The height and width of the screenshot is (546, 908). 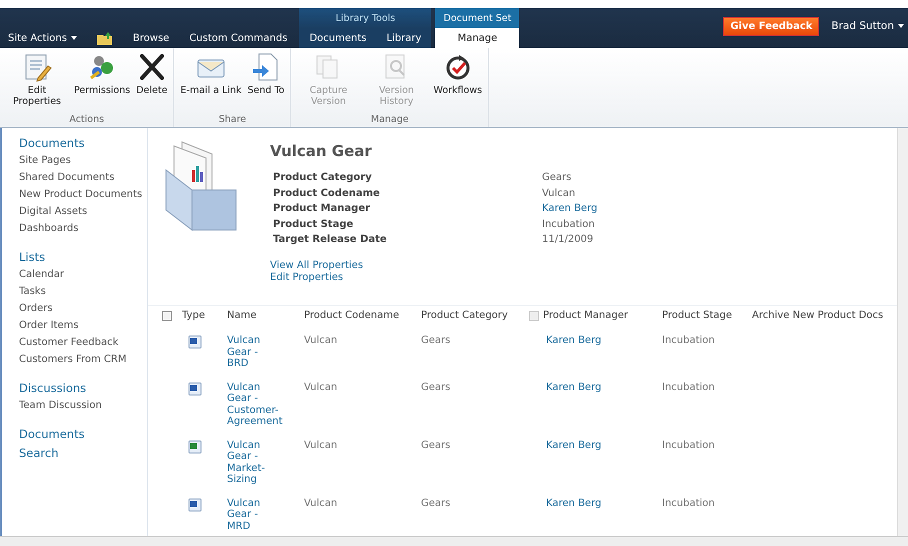 What do you see at coordinates (253, 461) in the screenshot?
I see `document-name-link: Vulcan Gear - Market-Sizing` at bounding box center [253, 461].